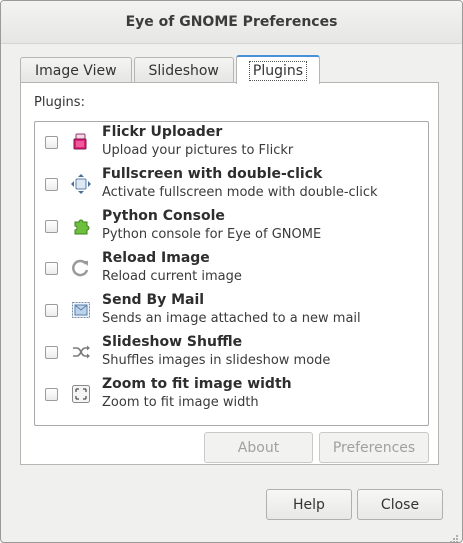 The height and width of the screenshot is (543, 463). What do you see at coordinates (374, 447) in the screenshot?
I see `plugin-preferences-button: Preferences` at bounding box center [374, 447].